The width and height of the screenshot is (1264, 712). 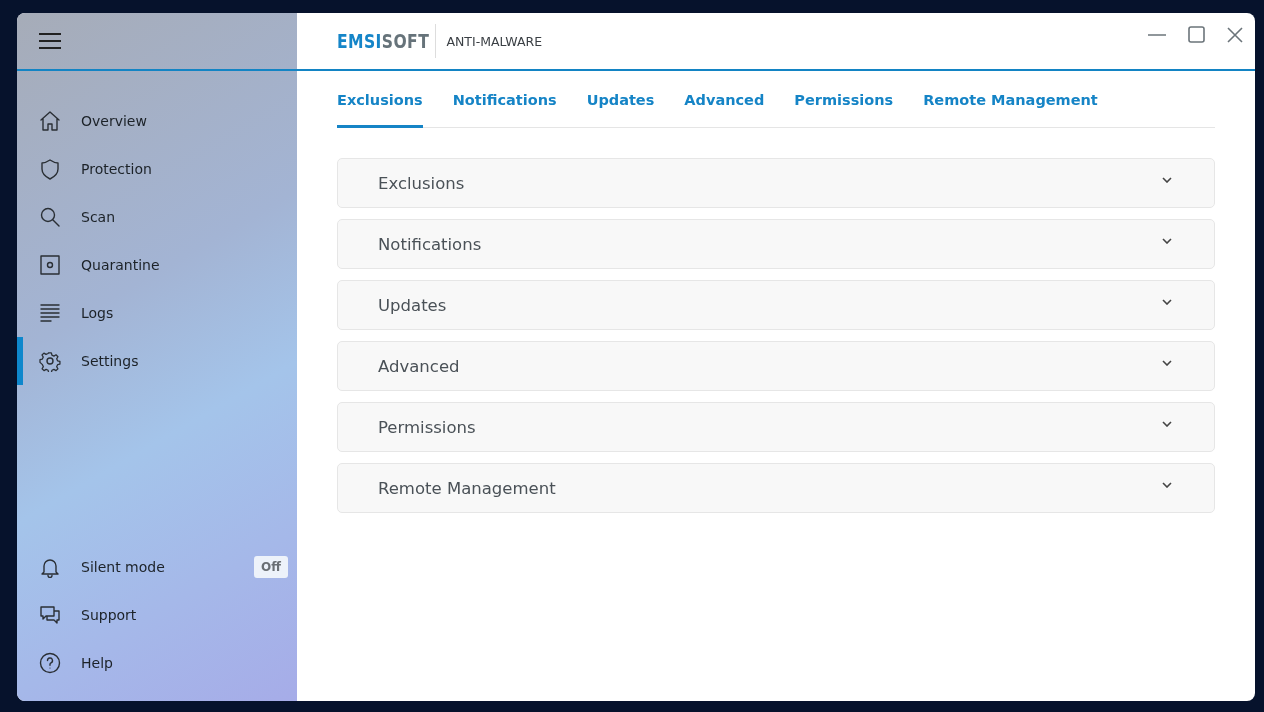 I want to click on chat-icon, so click(x=50, y=615).